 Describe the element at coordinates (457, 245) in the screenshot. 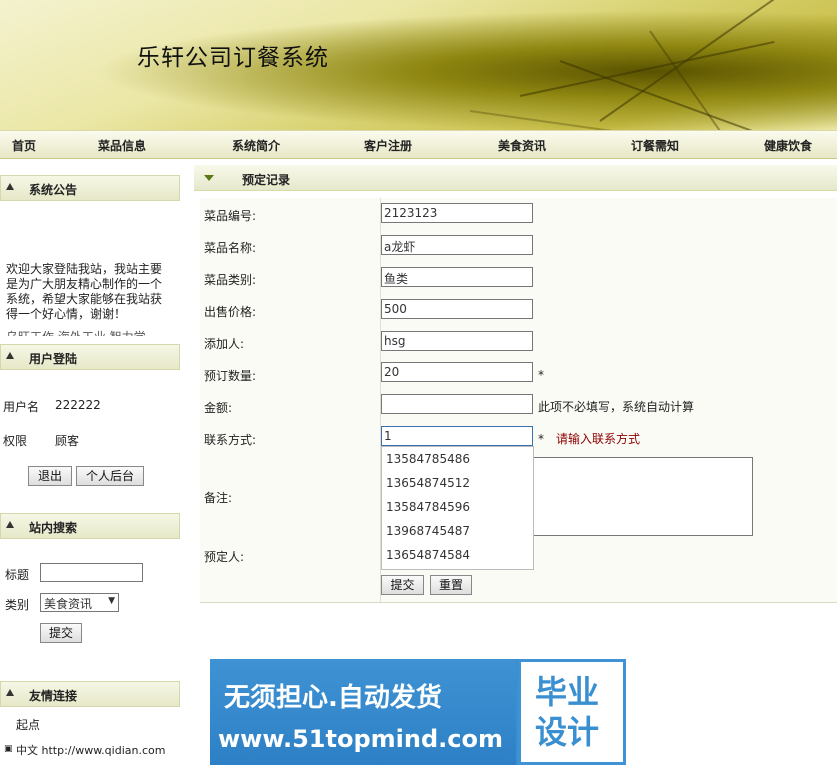

I see `dish-name-input: a龙虾` at that location.